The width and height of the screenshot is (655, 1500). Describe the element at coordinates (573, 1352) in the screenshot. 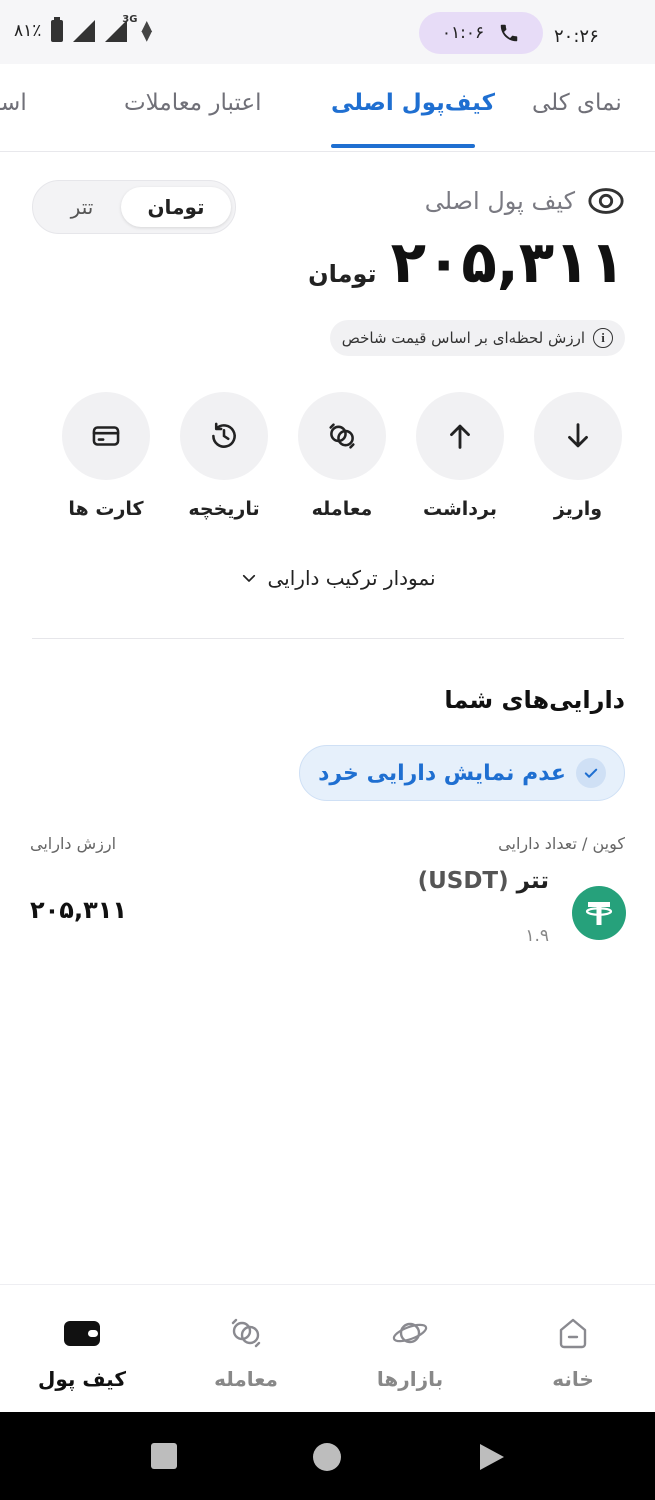

I see `nav-home: خانه` at that location.